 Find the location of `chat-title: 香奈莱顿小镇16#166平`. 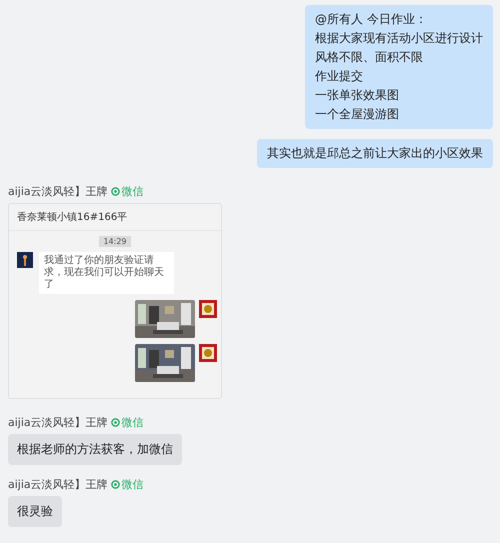

chat-title: 香奈莱顿小镇16#166平 is located at coordinates (115, 217).